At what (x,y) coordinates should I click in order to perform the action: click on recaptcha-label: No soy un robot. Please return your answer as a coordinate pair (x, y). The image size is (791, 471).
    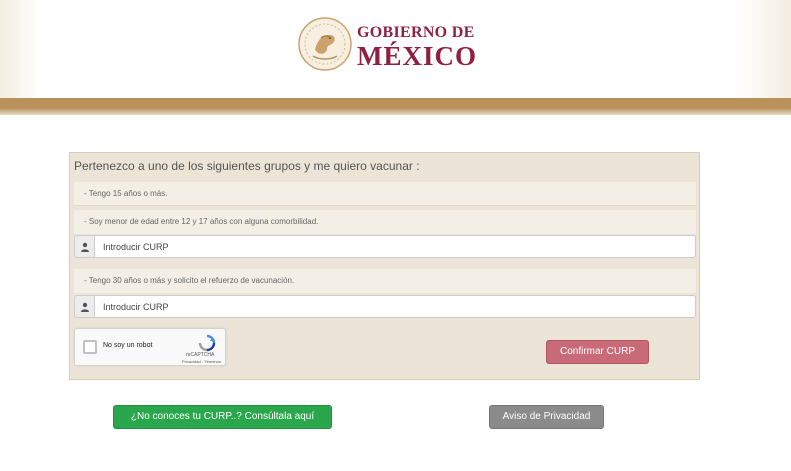
    Looking at the image, I should click on (128, 345).